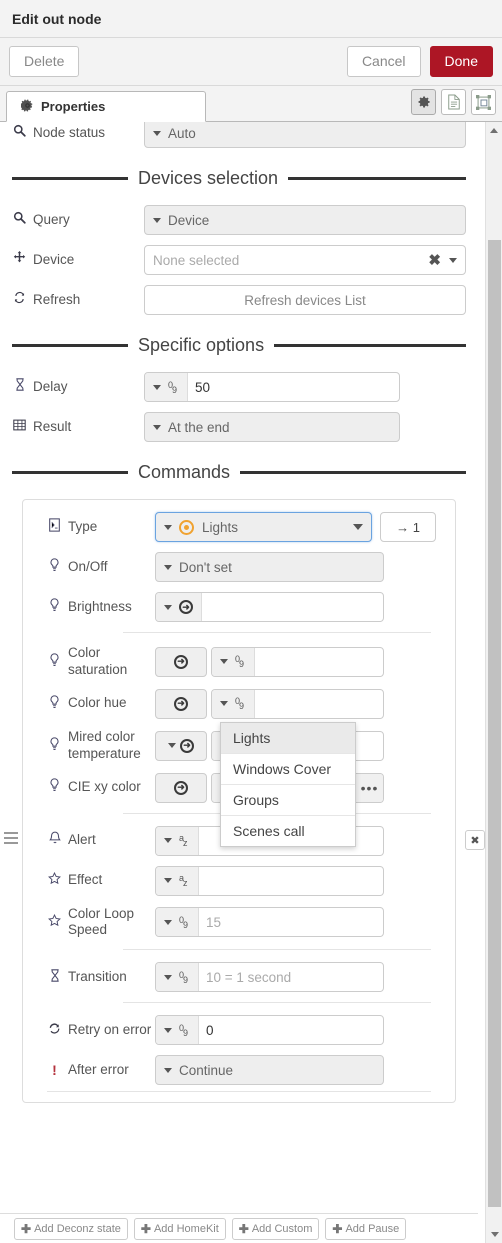  I want to click on color-saturation-typed-input: 09, so click(297, 661).